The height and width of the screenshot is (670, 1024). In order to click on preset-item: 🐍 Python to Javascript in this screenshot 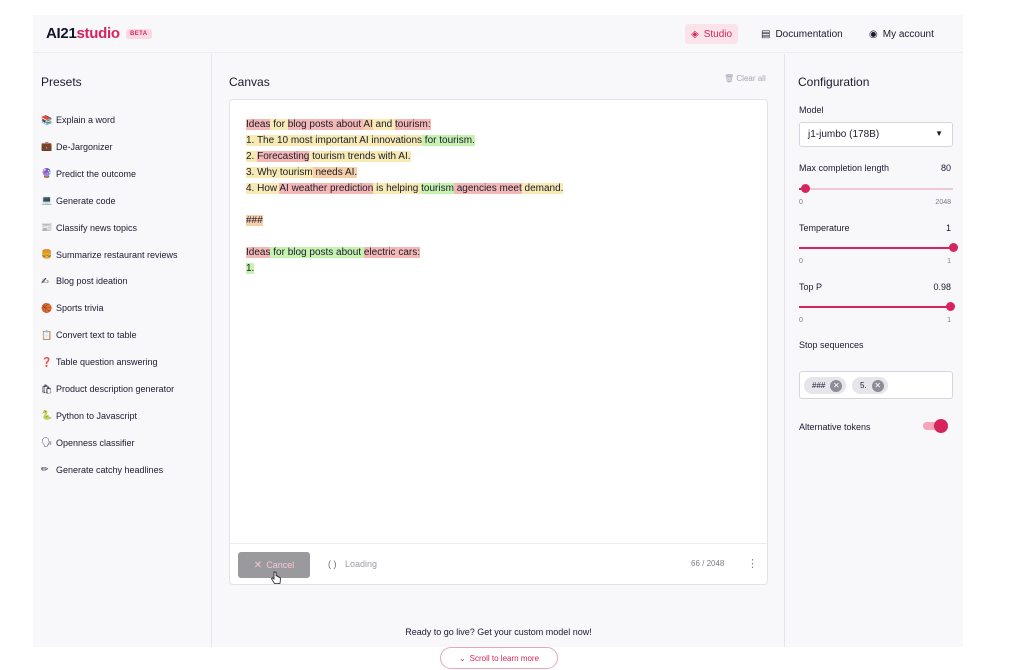, I will do `click(89, 416)`.